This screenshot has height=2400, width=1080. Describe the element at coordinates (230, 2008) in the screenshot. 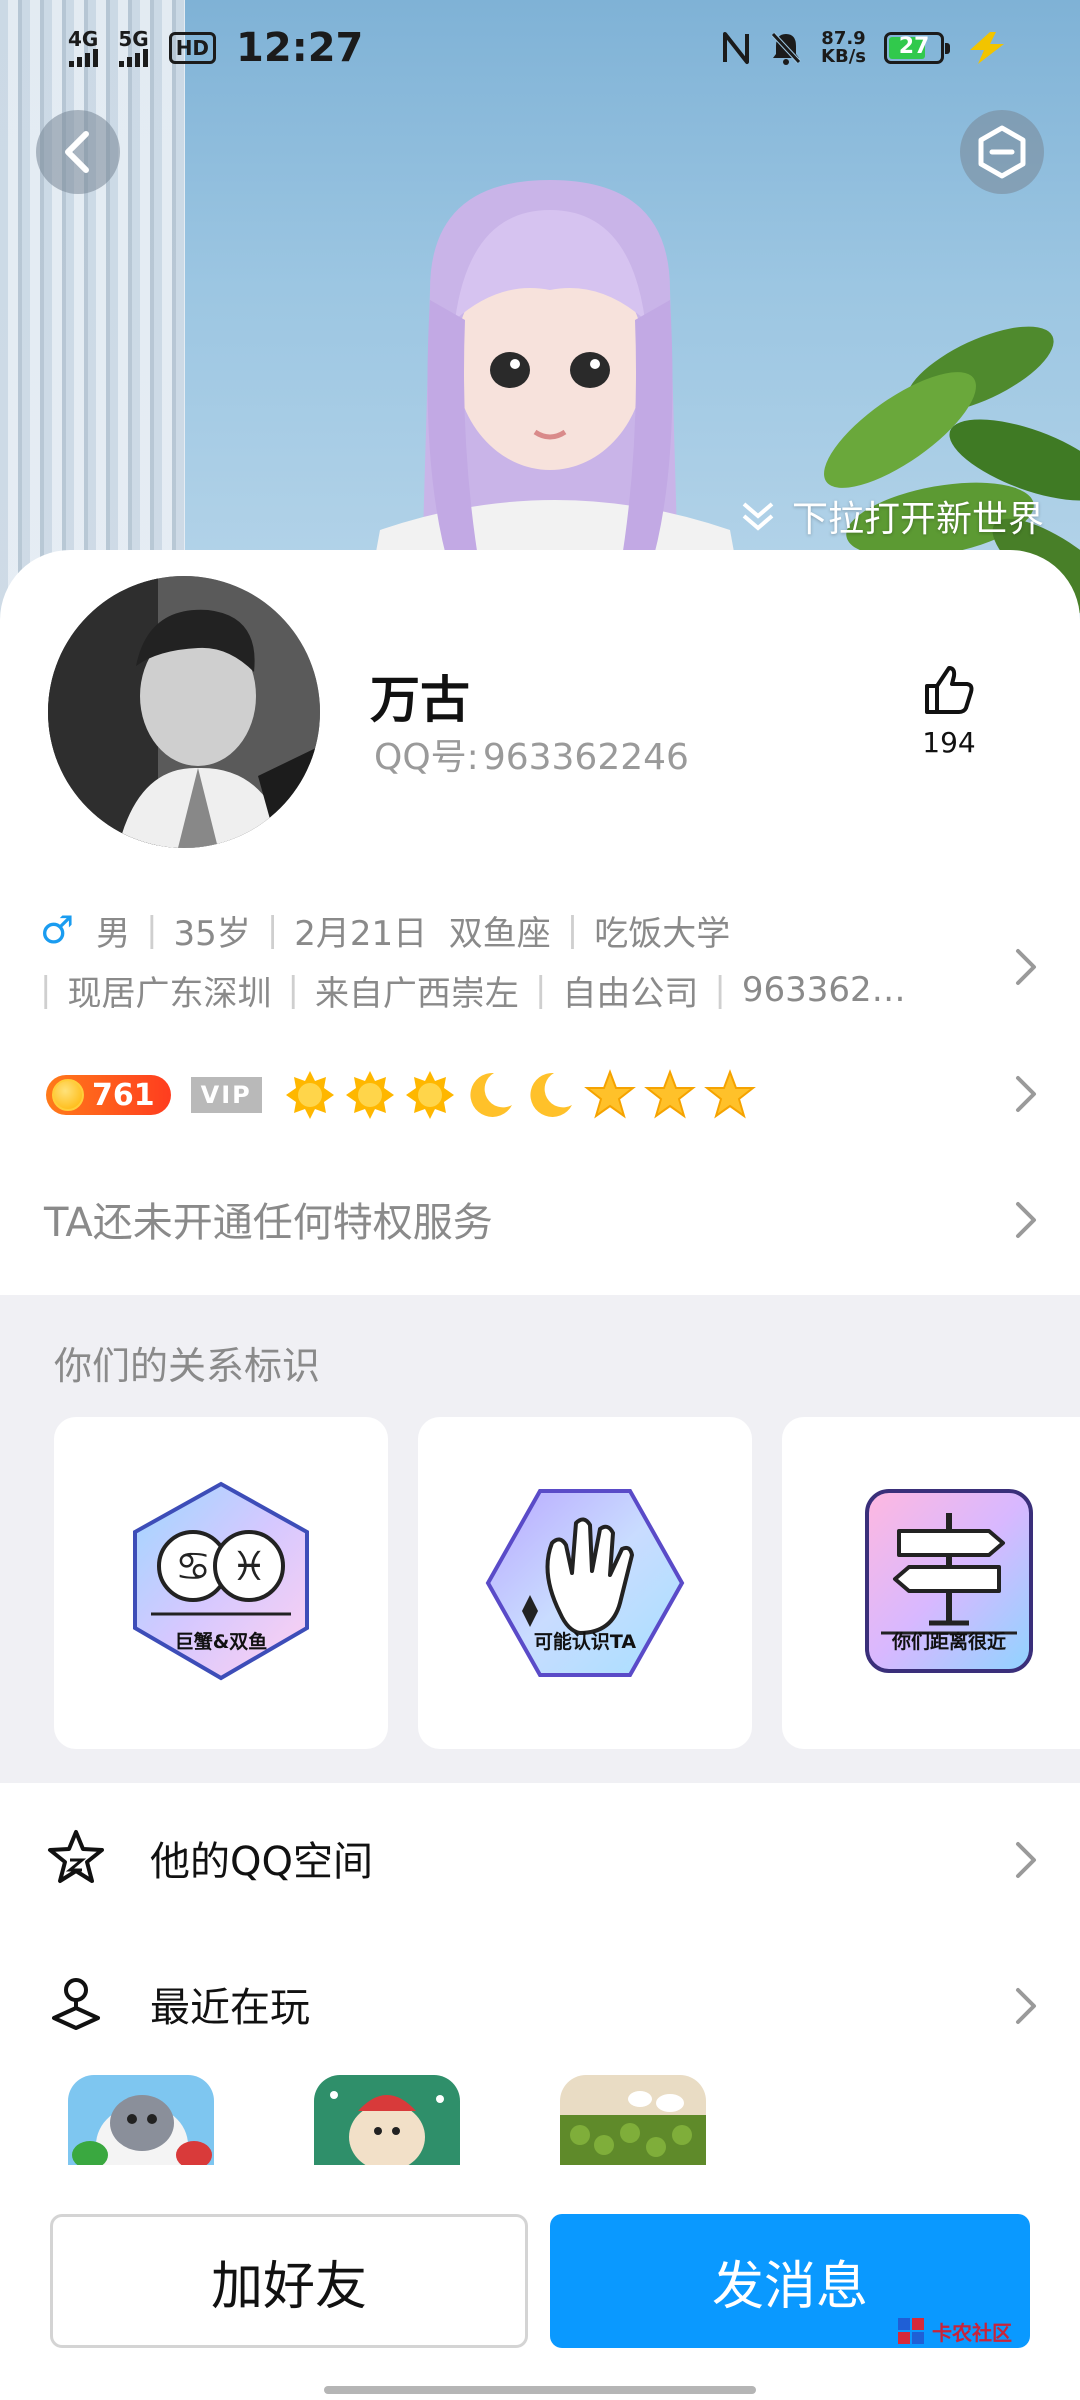

I see `recent-play-label: 最近在玩` at that location.